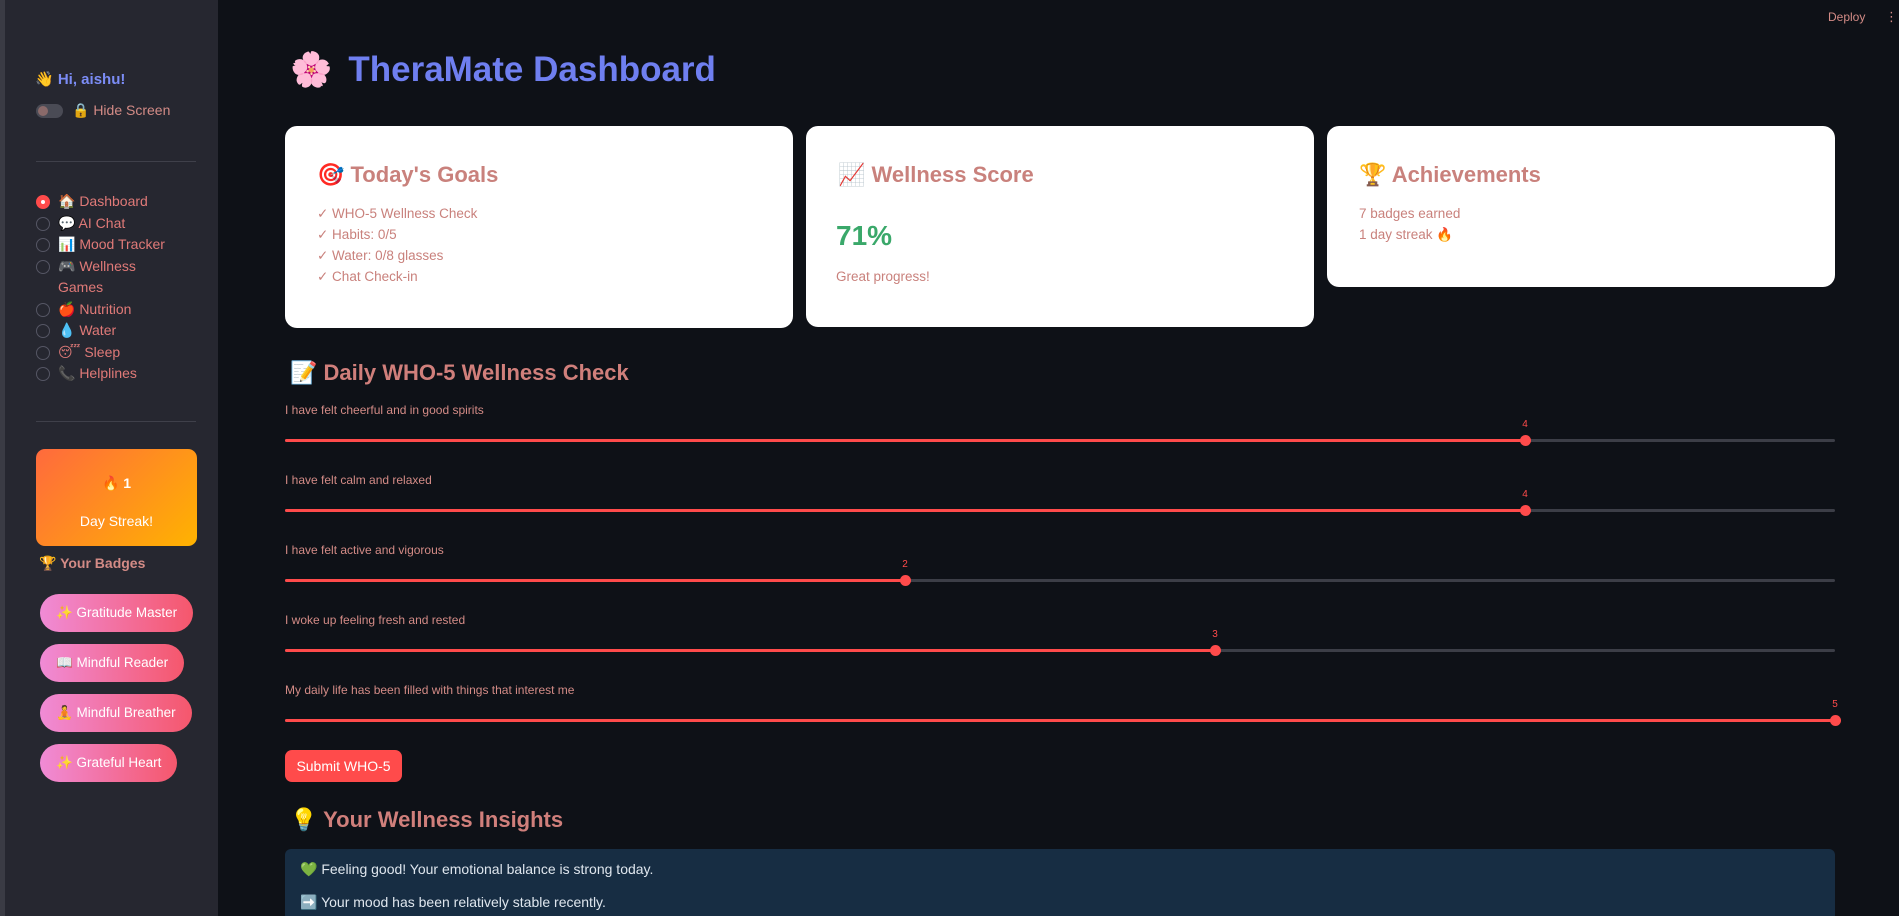 The height and width of the screenshot is (916, 1899). I want to click on greeting: 👋 Hi, aishu!, so click(80, 79).